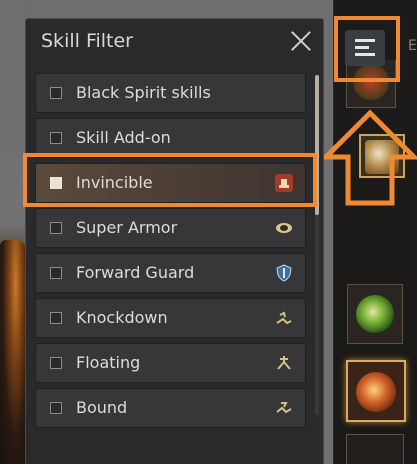  What do you see at coordinates (170, 408) in the screenshot?
I see `filter-row-bound: Bound` at bounding box center [170, 408].